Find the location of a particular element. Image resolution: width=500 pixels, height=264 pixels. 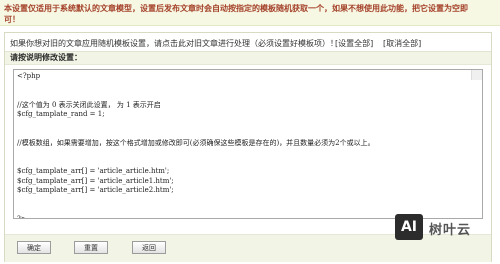

code-line: //这个值为 0 表示关闭此设置， 为 1 表示开启 is located at coordinates (89, 104).